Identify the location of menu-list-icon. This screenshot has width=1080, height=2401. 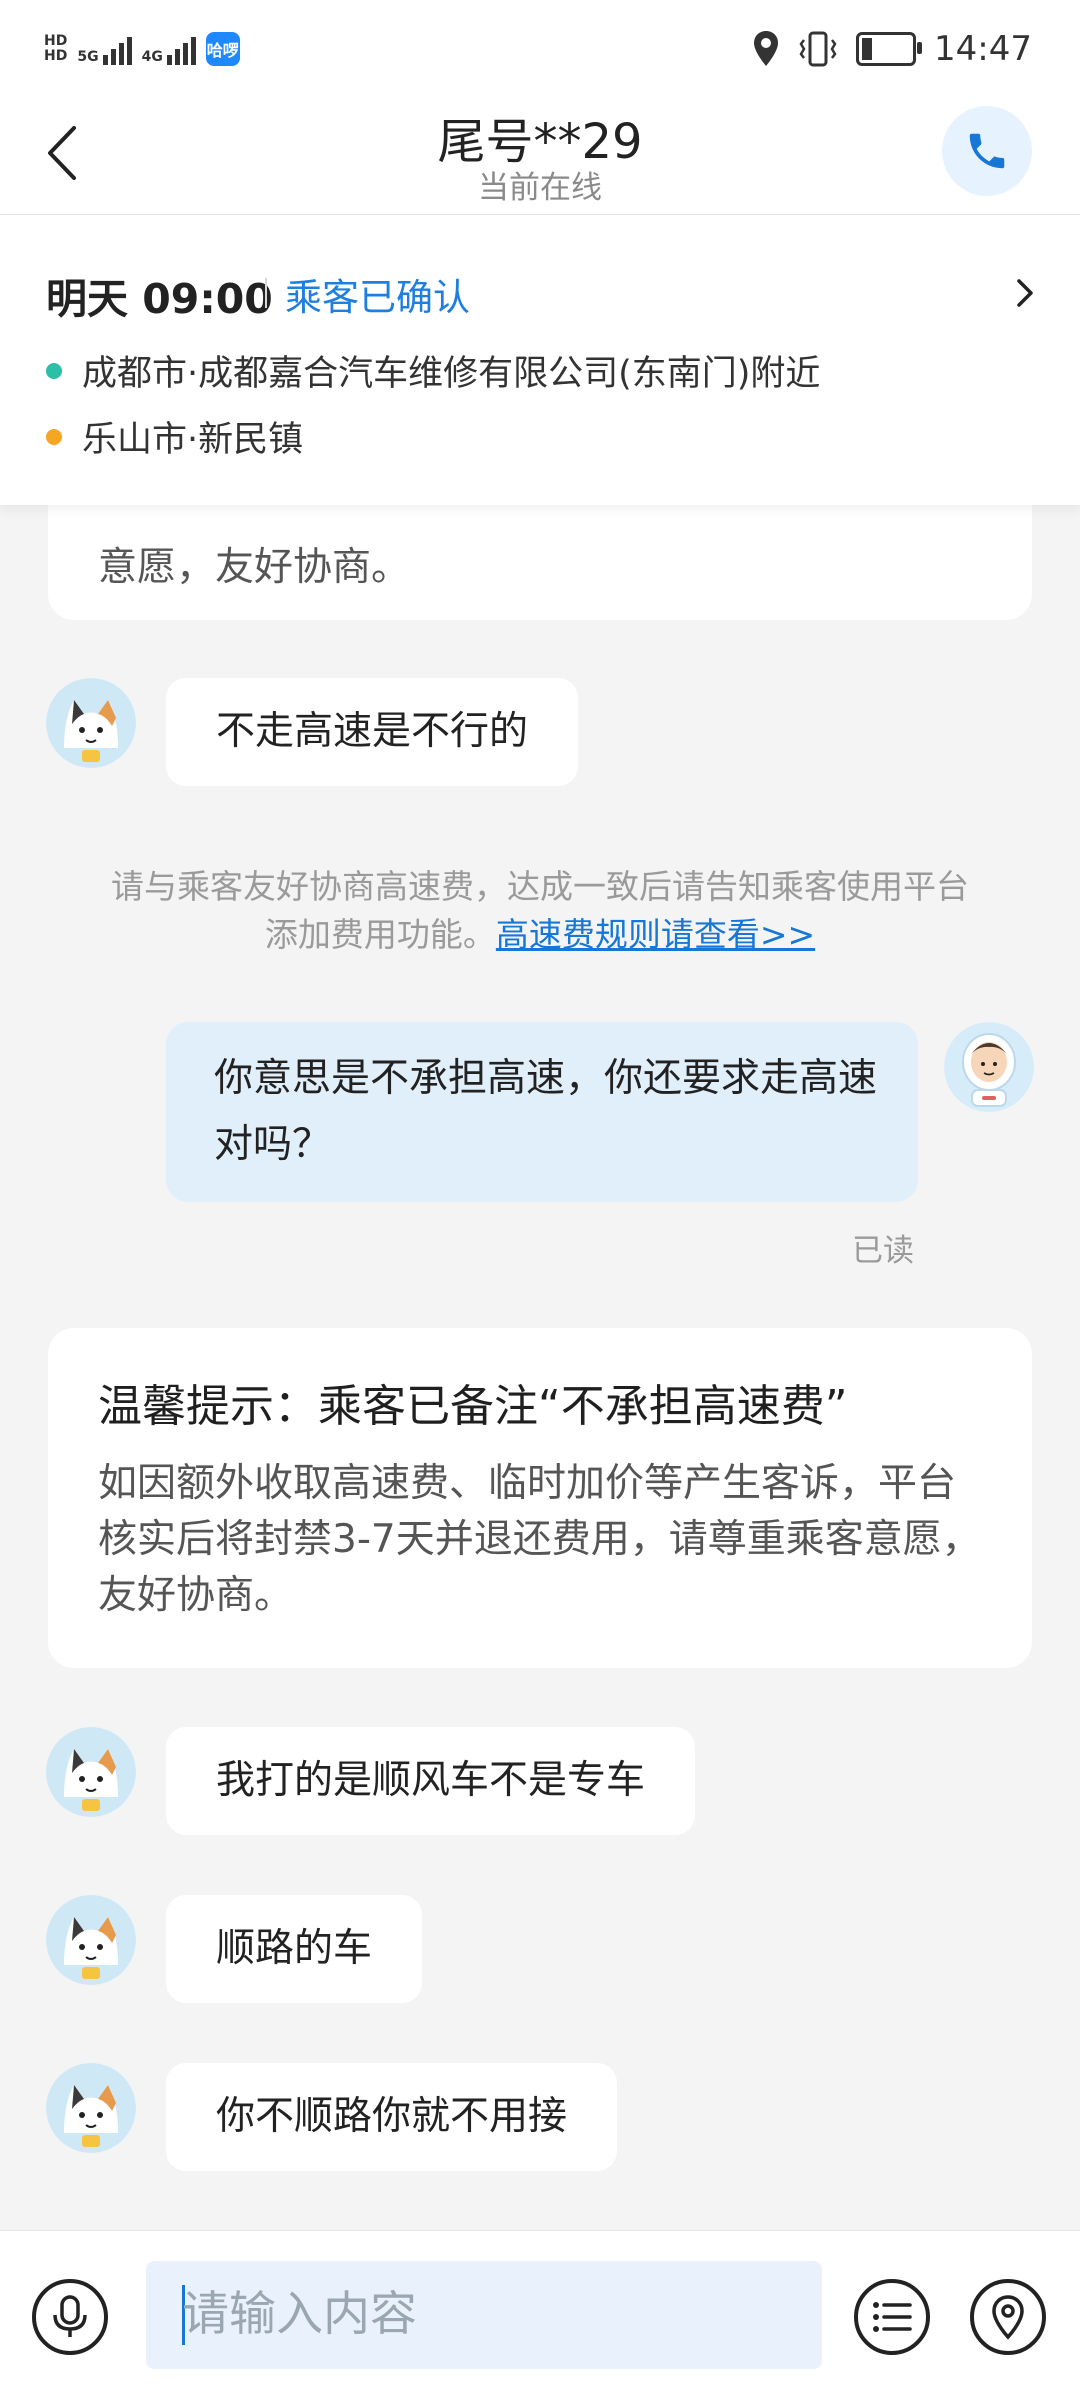
(892, 2317).